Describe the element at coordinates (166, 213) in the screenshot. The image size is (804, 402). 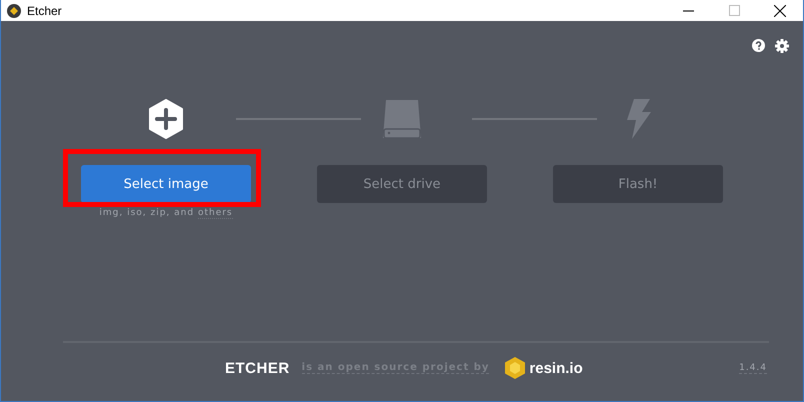
I see `file-types-hint: img, iso, zip, and others` at that location.